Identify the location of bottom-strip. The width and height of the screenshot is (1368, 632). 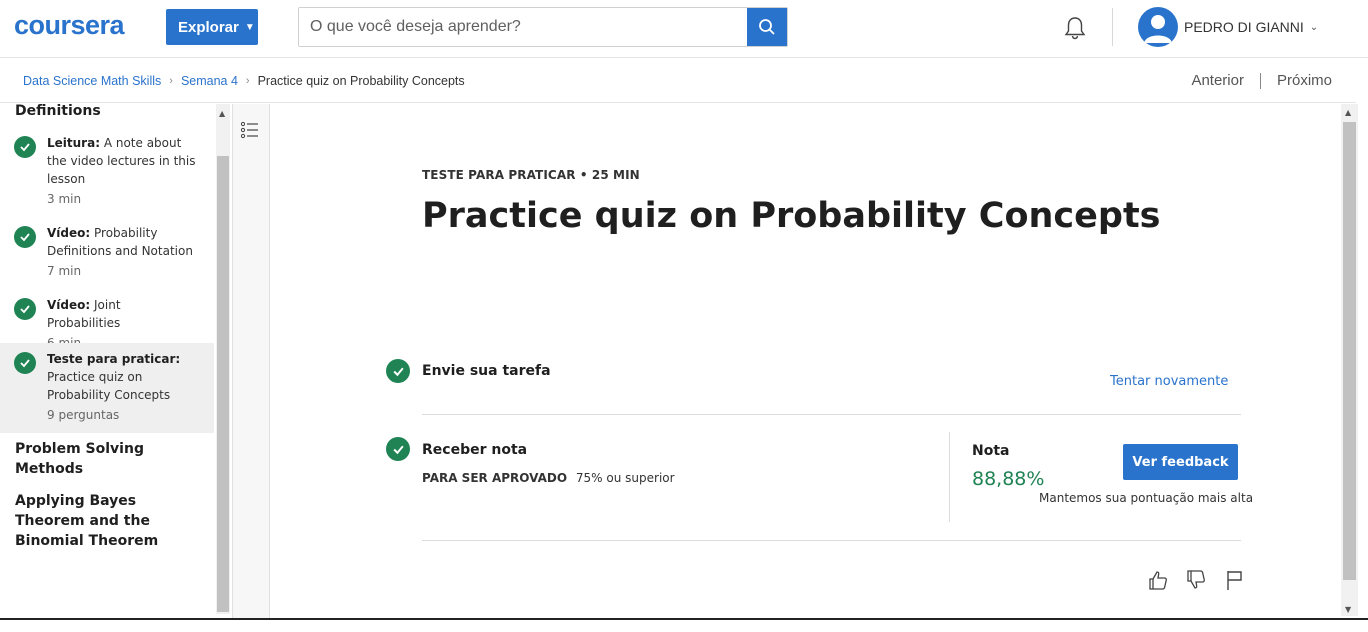
(684, 626).